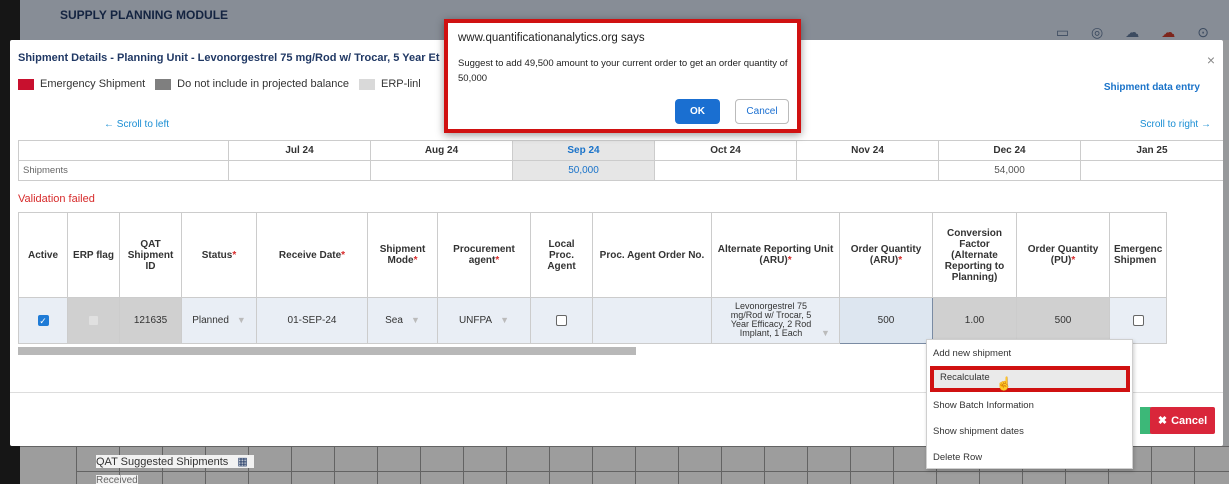 Image resolution: width=1229 pixels, height=484 pixels. What do you see at coordinates (886, 255) in the screenshot?
I see `col-order-qty-aru: Order Quantity (ARU)*` at bounding box center [886, 255].